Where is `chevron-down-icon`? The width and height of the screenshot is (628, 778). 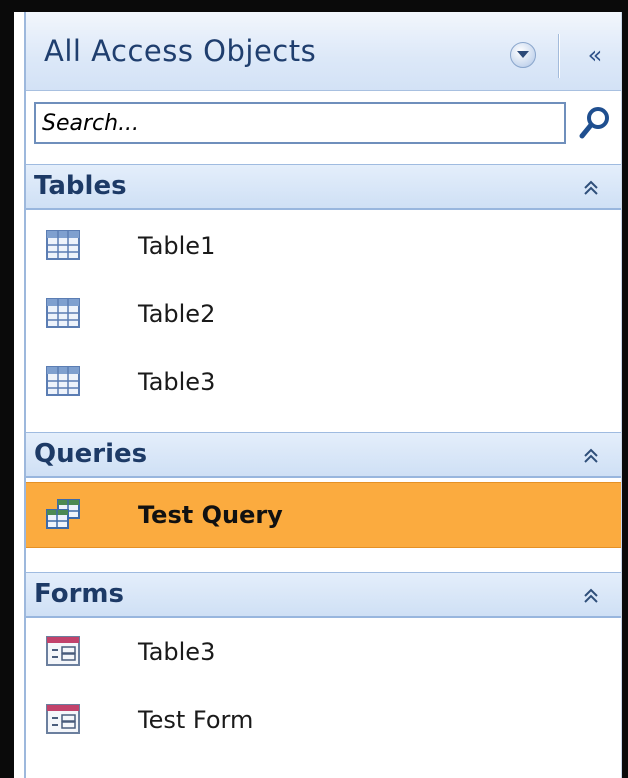
chevron-down-icon is located at coordinates (523, 54).